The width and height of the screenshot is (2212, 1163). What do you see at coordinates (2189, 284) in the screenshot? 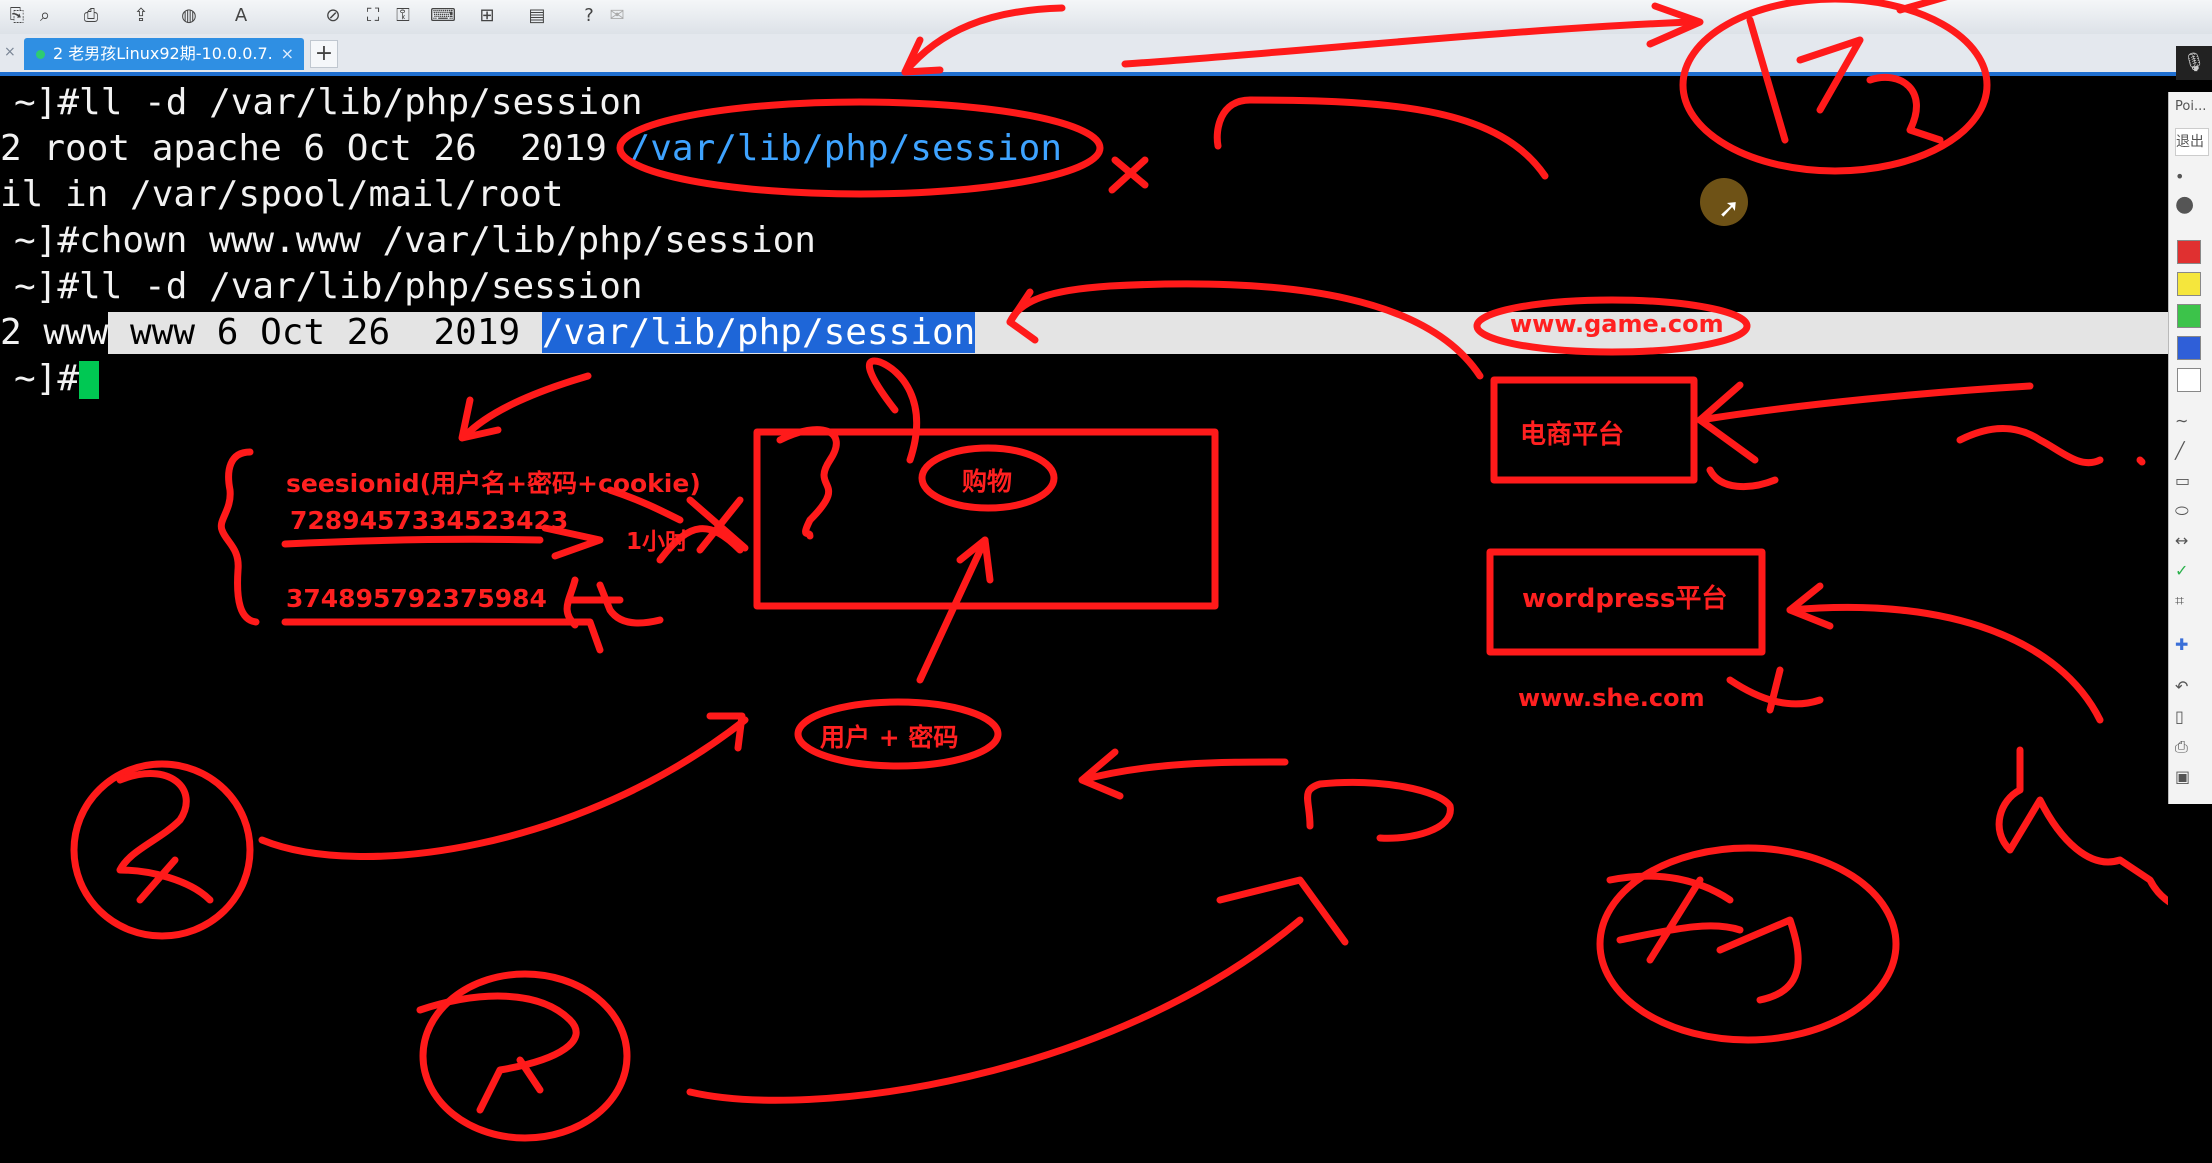
I see `color-yellow` at bounding box center [2189, 284].